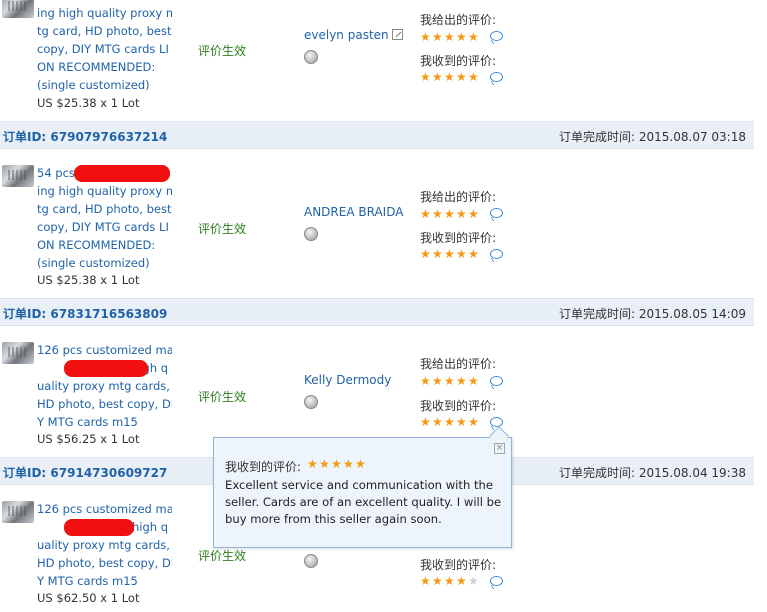 This screenshot has height=612, width=767. Describe the element at coordinates (346, 35) in the screenshot. I see `buyer-name: evelyn pasten` at that location.